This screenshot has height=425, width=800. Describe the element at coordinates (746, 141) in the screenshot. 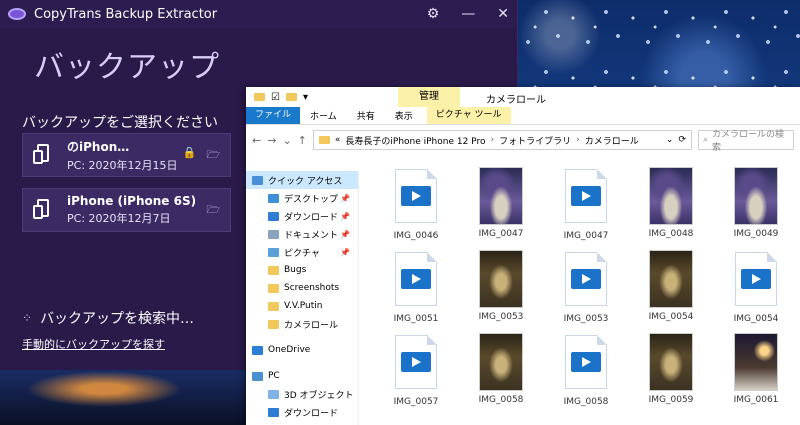

I see `search-box: ⌕ カメラロールの検索` at that location.